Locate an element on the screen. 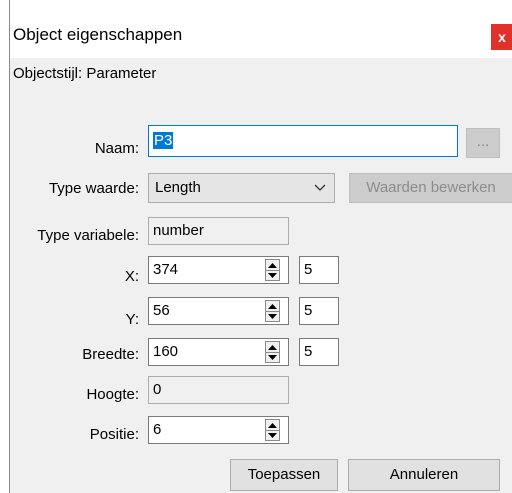 The image size is (512, 493). chevron-down-icon is located at coordinates (320, 187).